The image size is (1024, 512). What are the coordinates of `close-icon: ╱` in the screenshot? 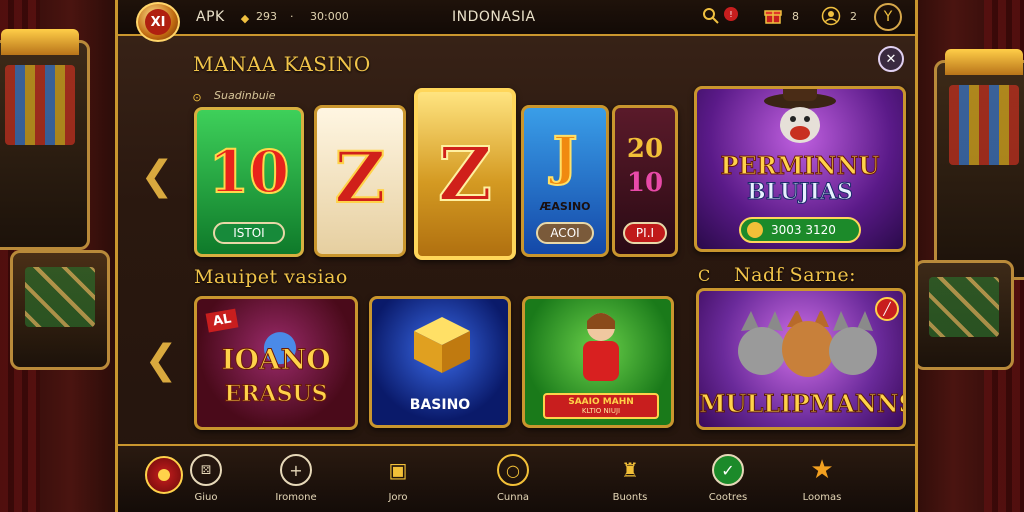 It's located at (887, 309).